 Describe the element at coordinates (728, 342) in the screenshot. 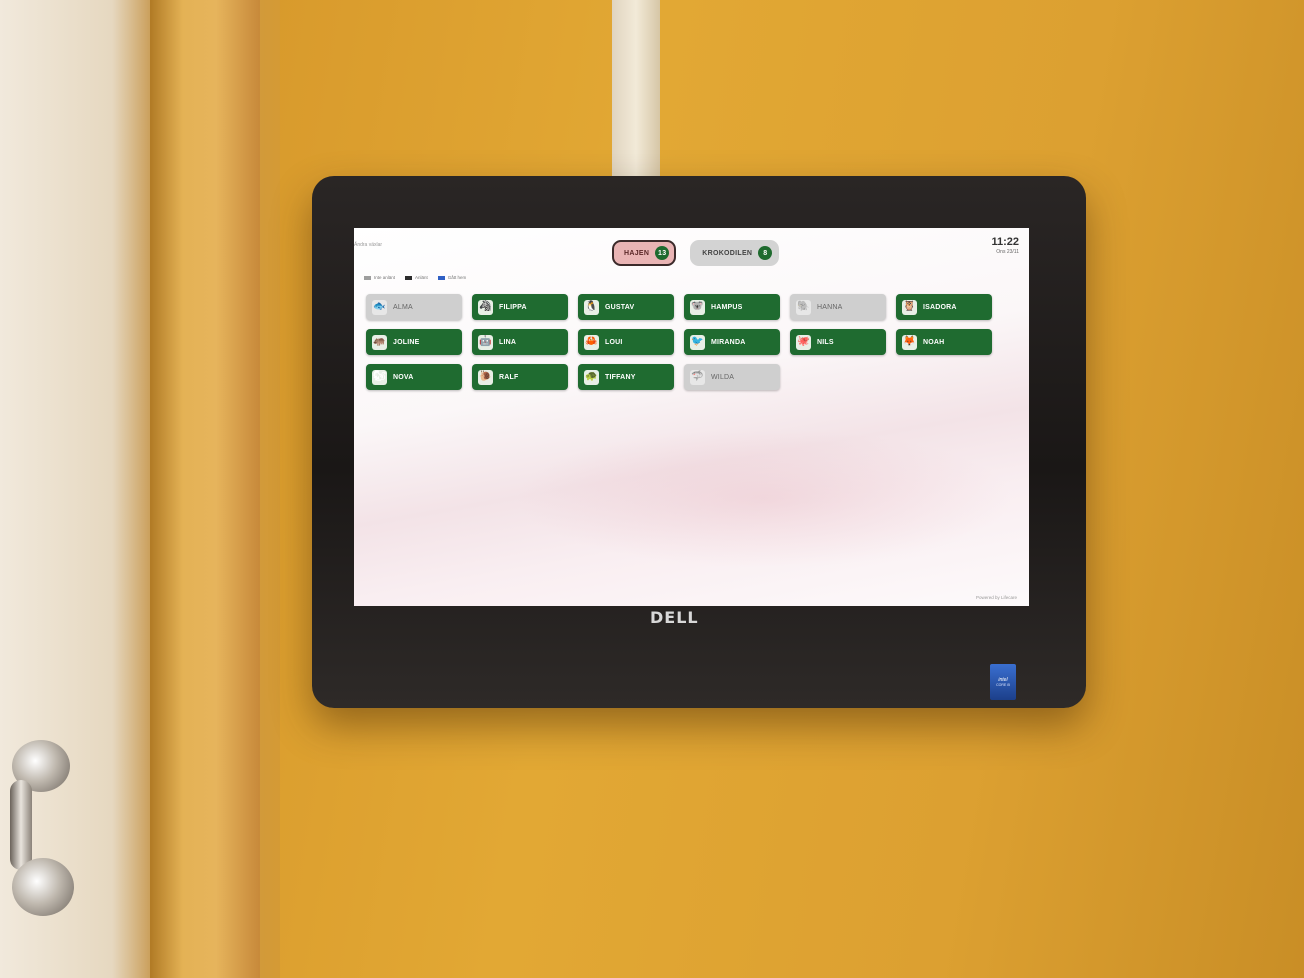

I see `child-name: MIRANDA` at that location.